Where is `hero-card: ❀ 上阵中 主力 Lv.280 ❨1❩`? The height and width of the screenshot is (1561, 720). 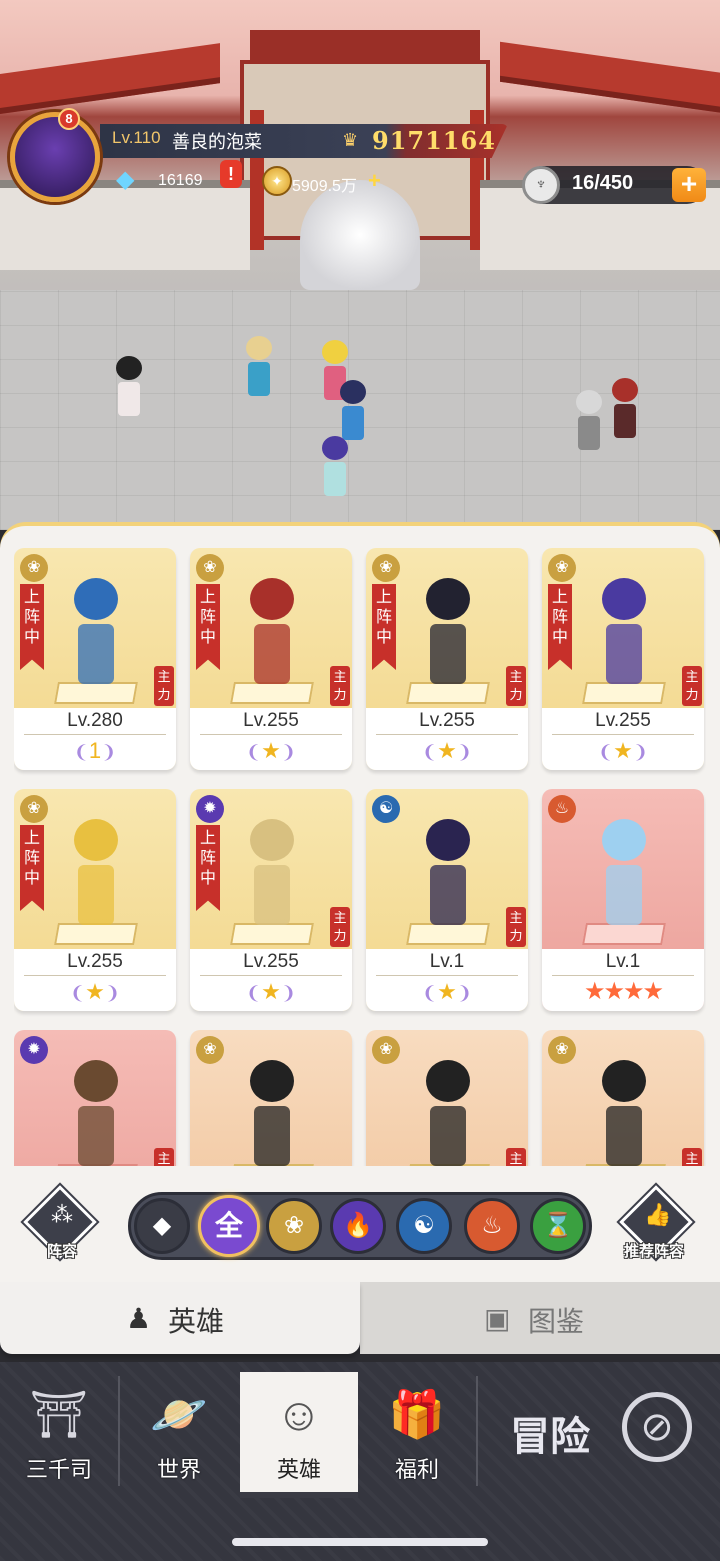 hero-card: ❀ 上阵中 主力 Lv.280 ❨1❩ is located at coordinates (95, 659).